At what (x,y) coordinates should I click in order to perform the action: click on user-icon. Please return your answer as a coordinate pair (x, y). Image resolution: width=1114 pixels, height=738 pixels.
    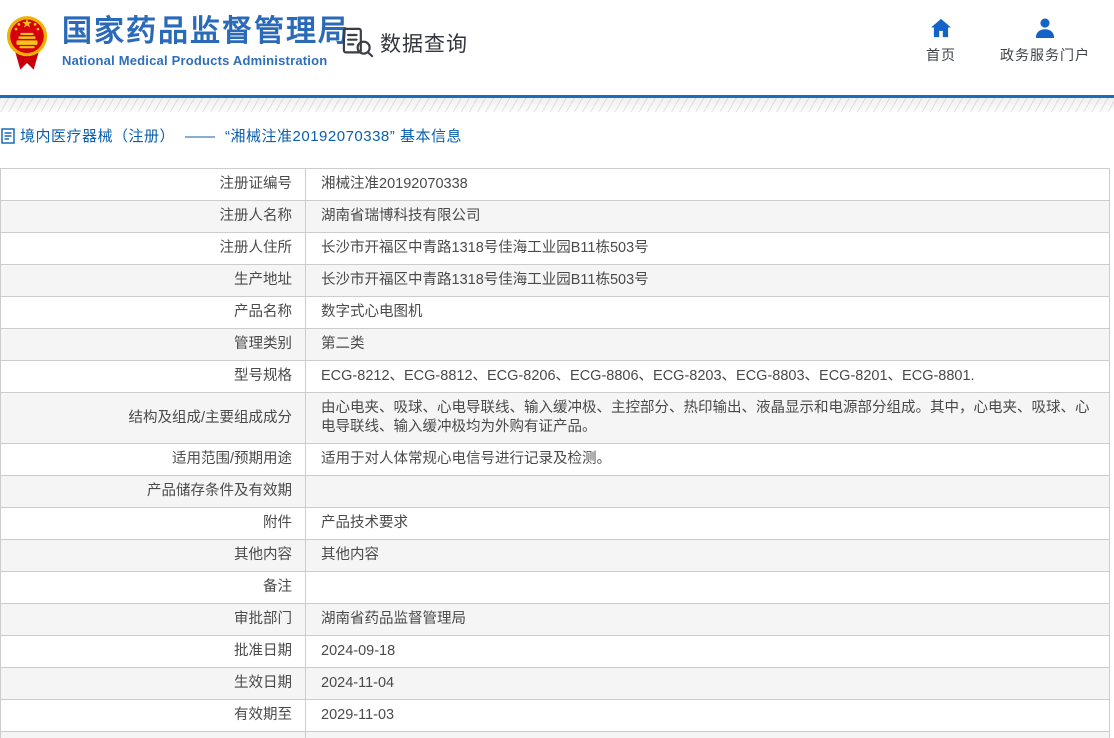
    Looking at the image, I should click on (1045, 28).